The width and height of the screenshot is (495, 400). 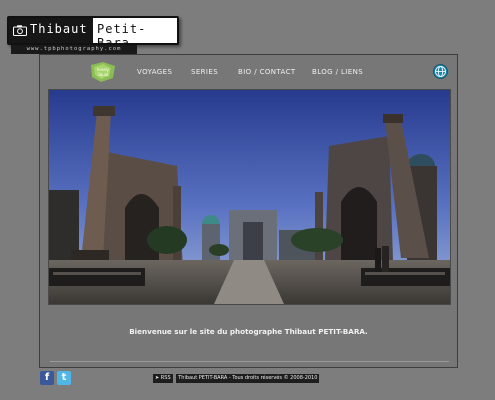 I want to click on svg-text: liquid, so click(x=103, y=74).